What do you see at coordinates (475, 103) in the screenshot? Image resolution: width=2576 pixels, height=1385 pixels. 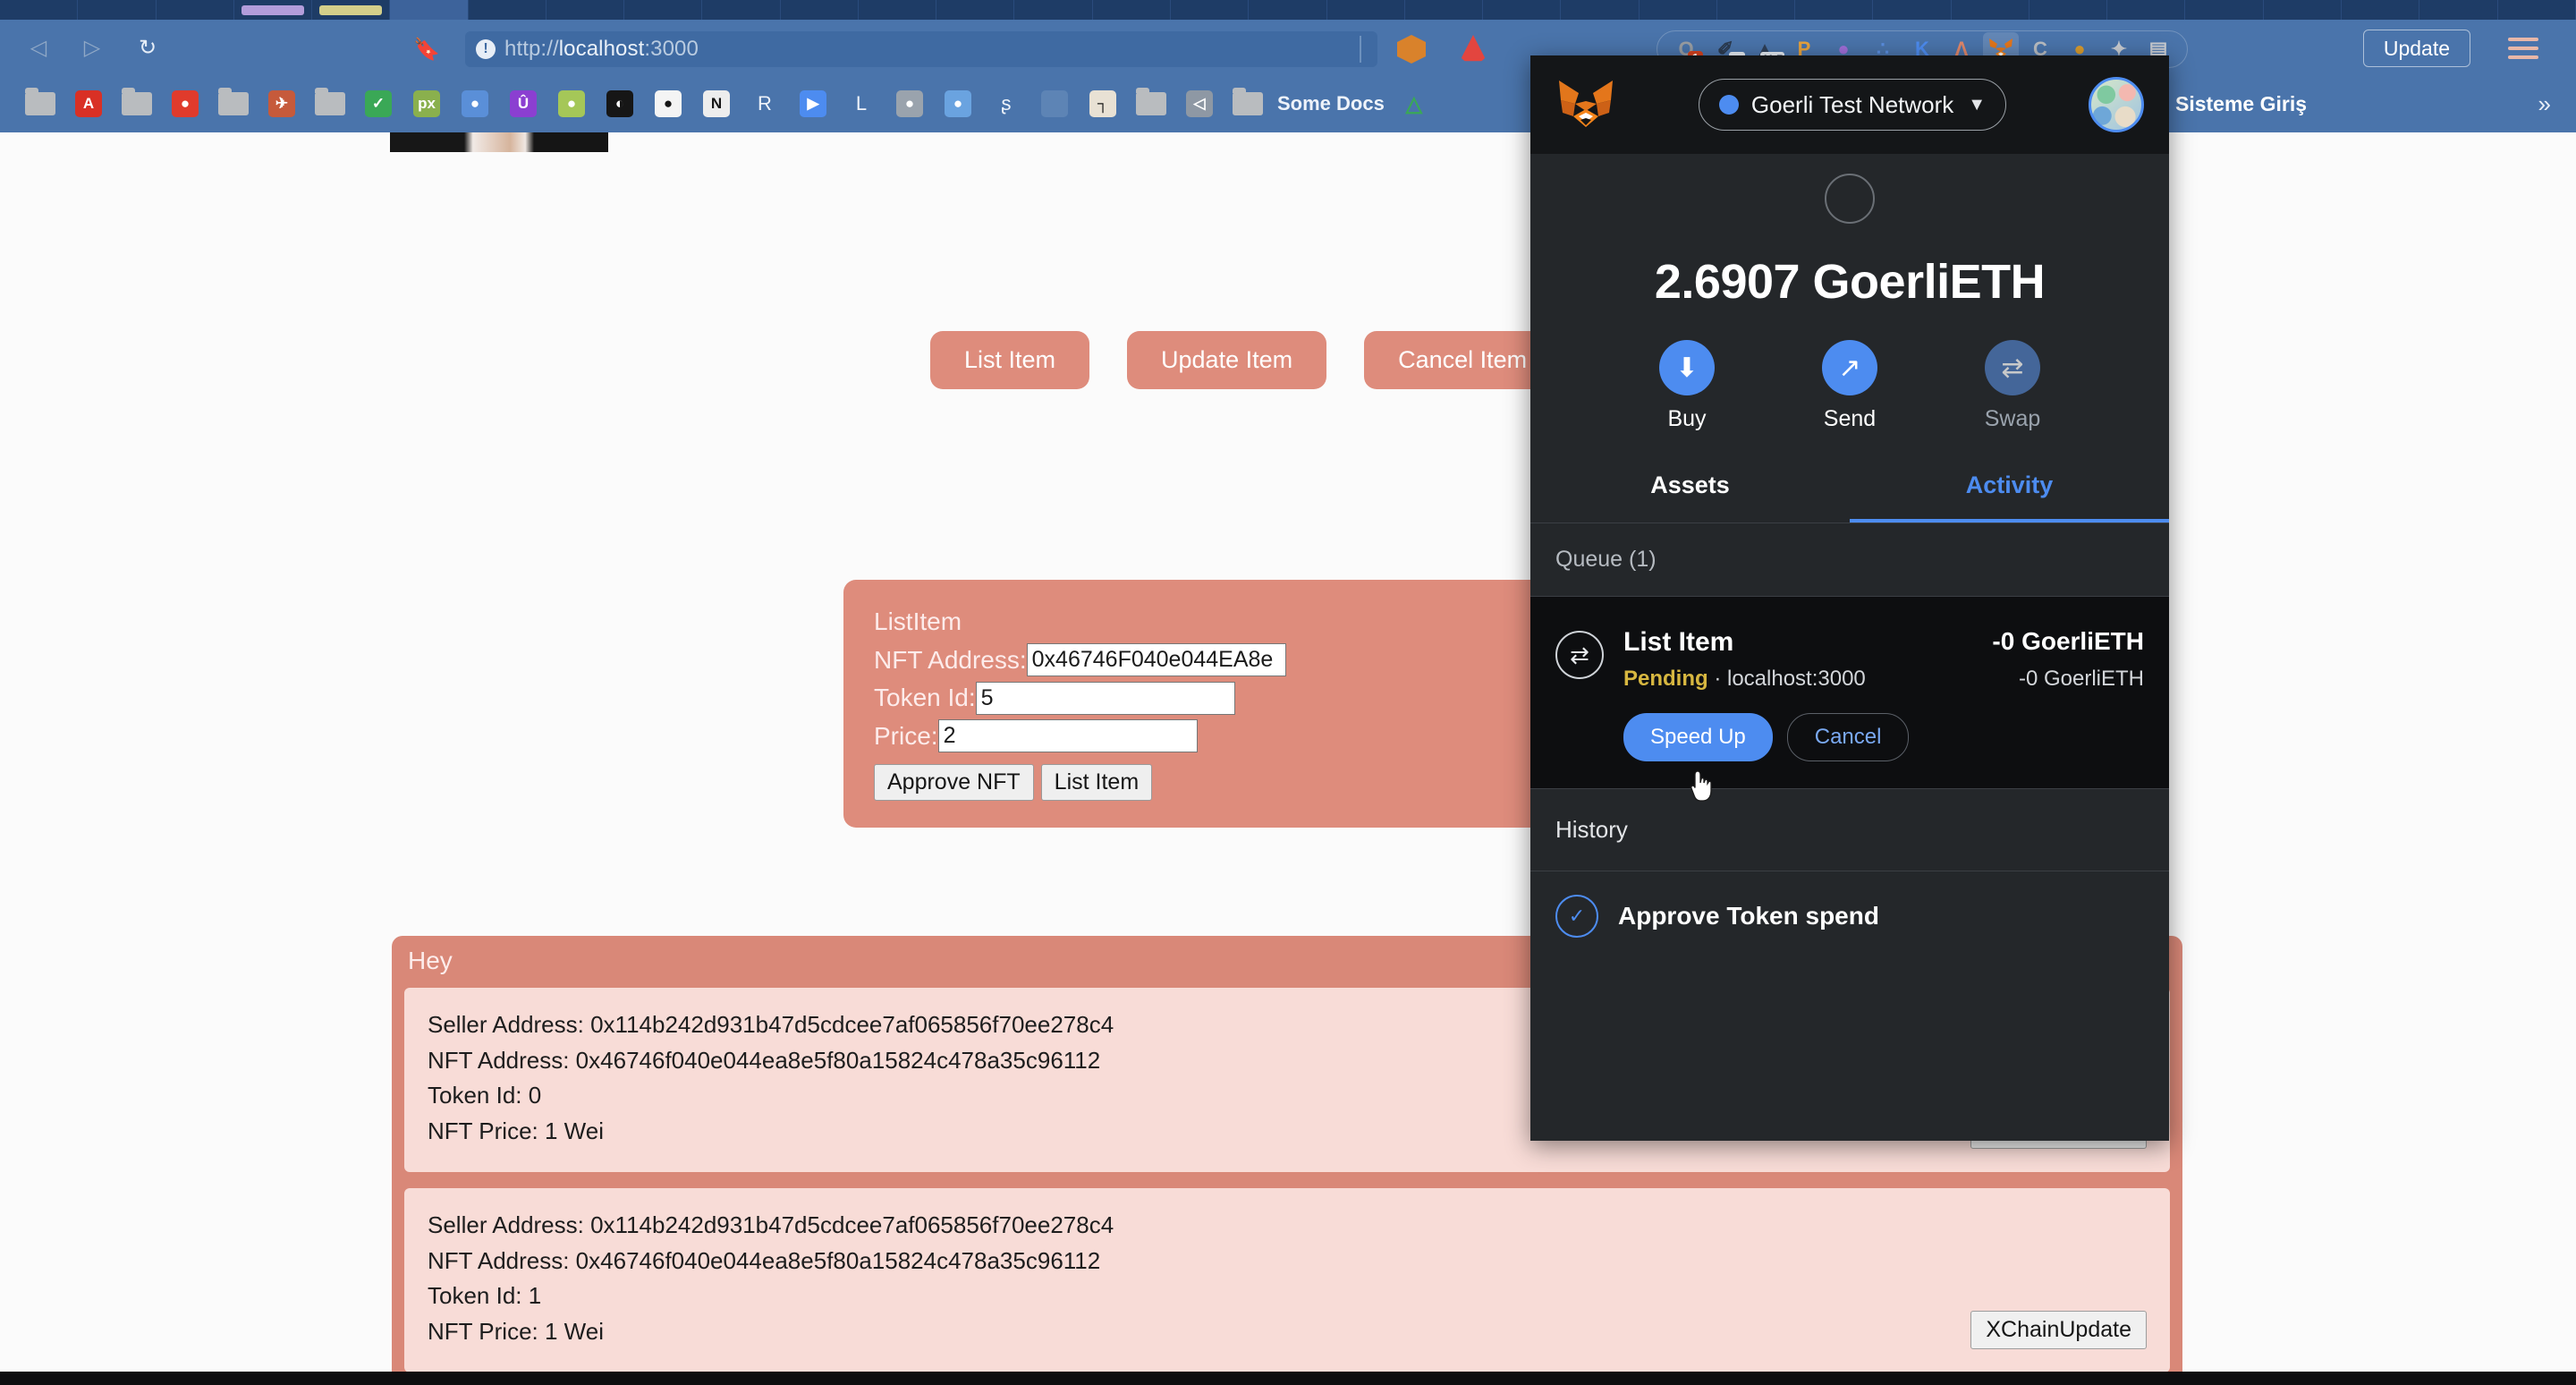 I see `bookmark-alien: ●` at bounding box center [475, 103].